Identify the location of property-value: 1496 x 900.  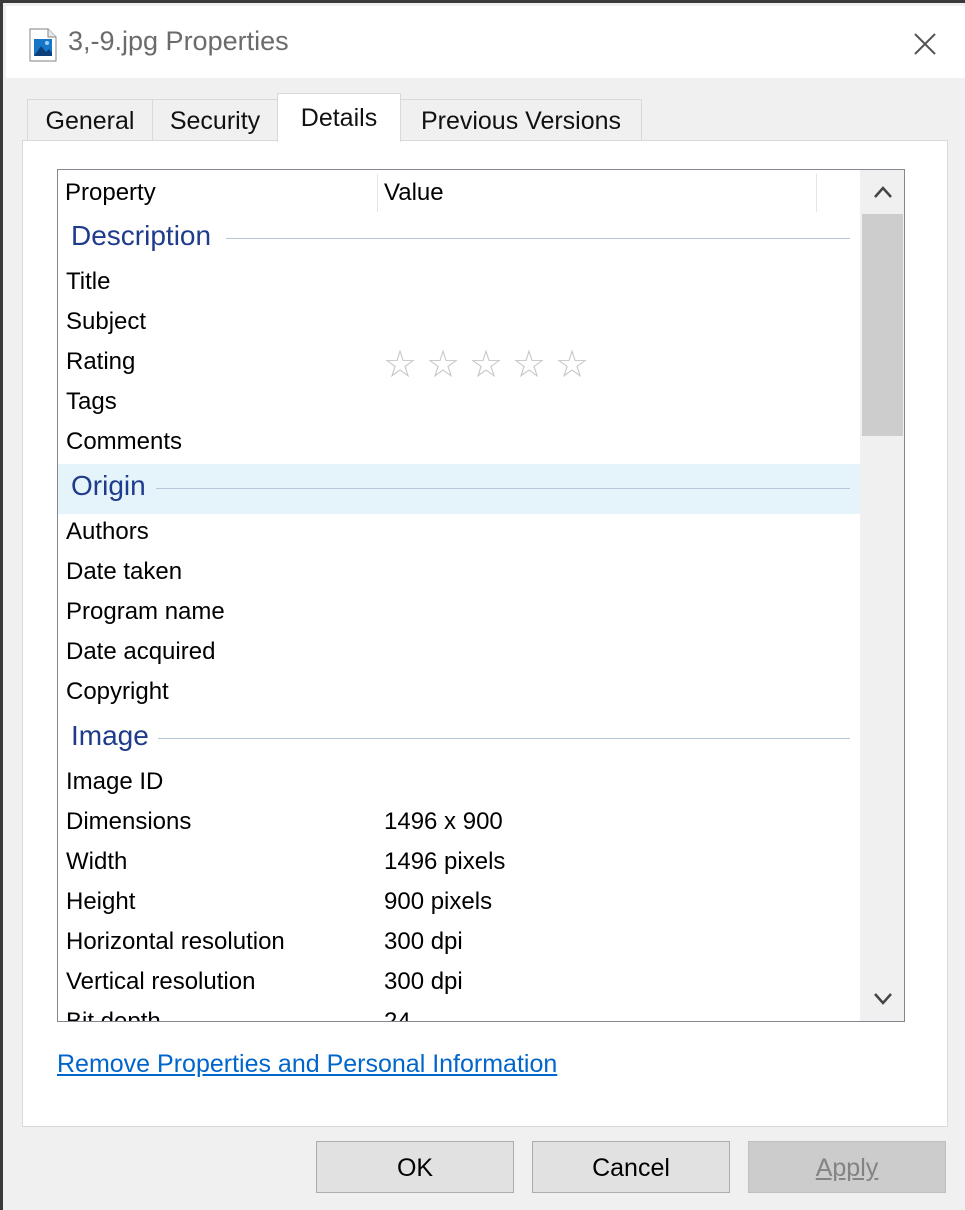
(443, 822).